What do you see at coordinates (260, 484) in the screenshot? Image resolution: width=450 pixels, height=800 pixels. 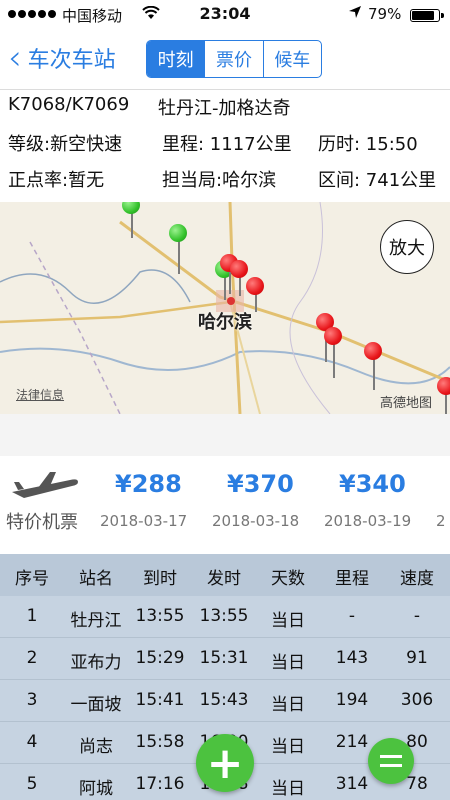 I see `flight-price: ¥370` at bounding box center [260, 484].